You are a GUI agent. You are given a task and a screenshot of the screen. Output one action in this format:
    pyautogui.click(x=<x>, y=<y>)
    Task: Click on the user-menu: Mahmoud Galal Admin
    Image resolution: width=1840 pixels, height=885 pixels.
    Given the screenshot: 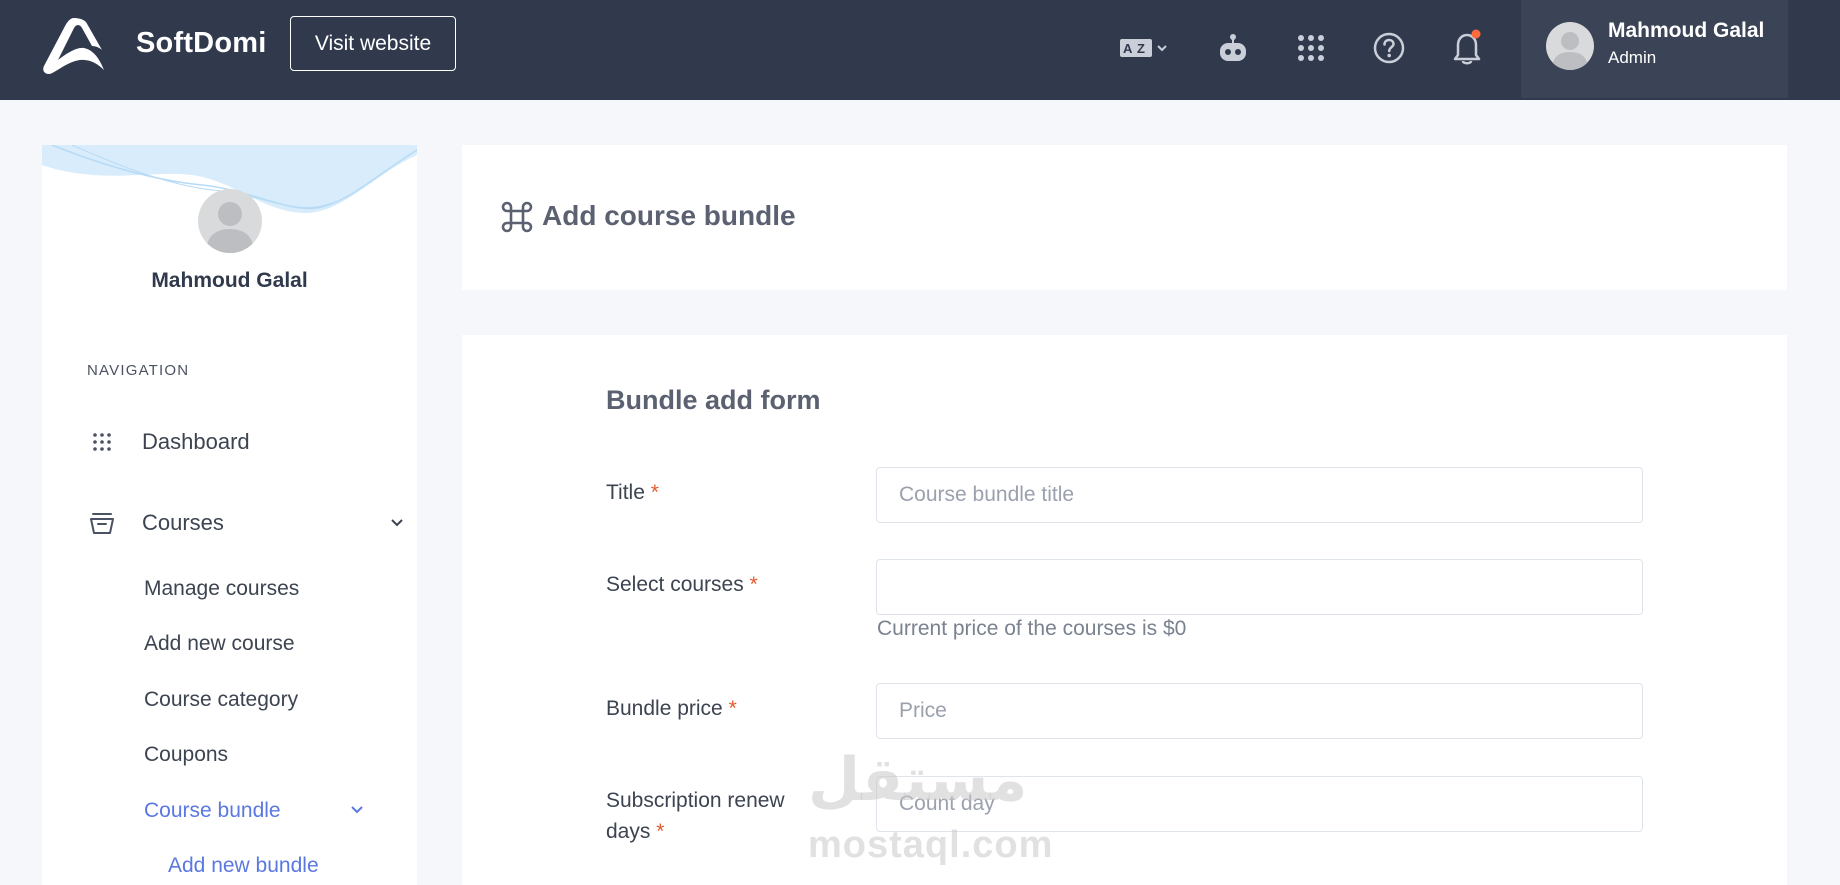 What is the action you would take?
    pyautogui.click(x=1654, y=49)
    